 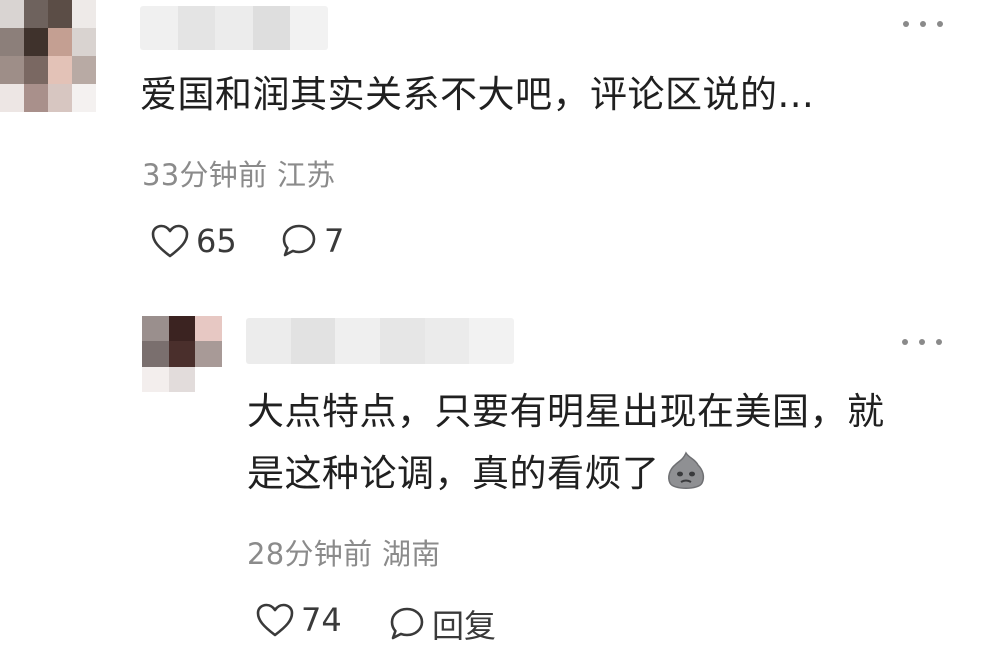 What do you see at coordinates (193, 241) in the screenshot?
I see `like-button: 65` at bounding box center [193, 241].